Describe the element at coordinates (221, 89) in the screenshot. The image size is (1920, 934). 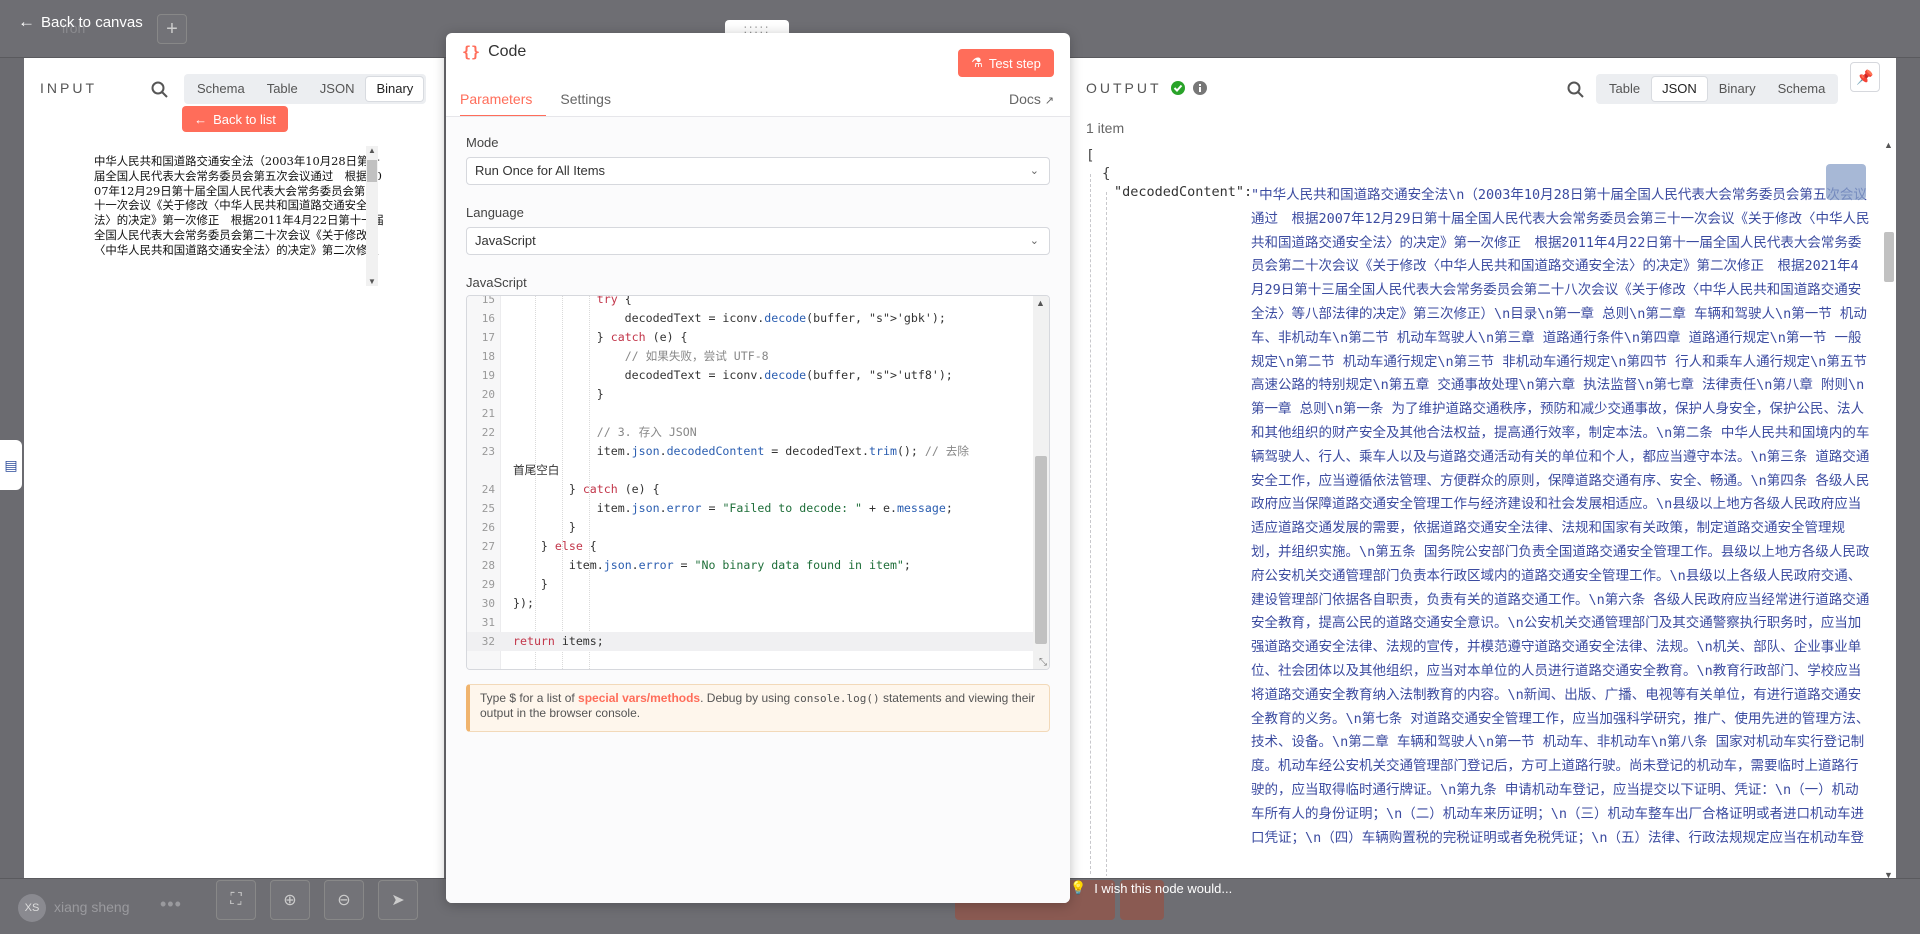
I see `input-tab-schema: Schema` at that location.